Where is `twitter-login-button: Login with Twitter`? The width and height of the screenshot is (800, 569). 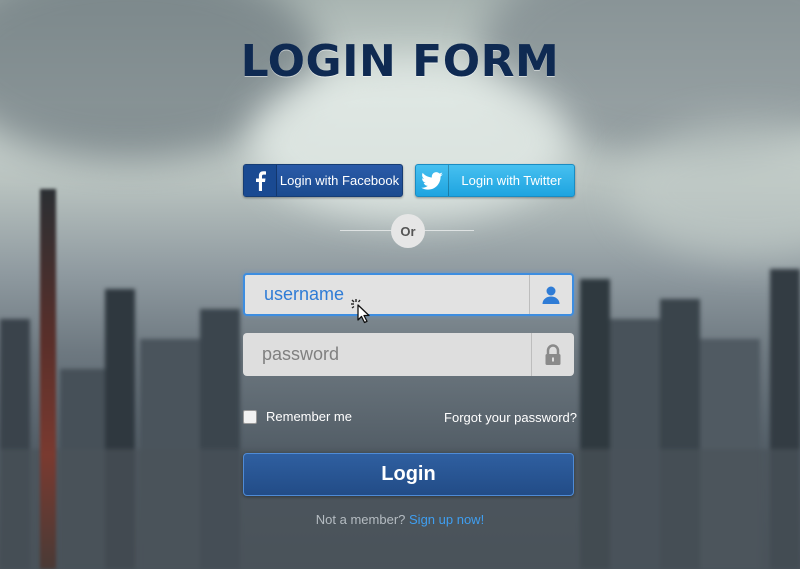 twitter-login-button: Login with Twitter is located at coordinates (495, 180).